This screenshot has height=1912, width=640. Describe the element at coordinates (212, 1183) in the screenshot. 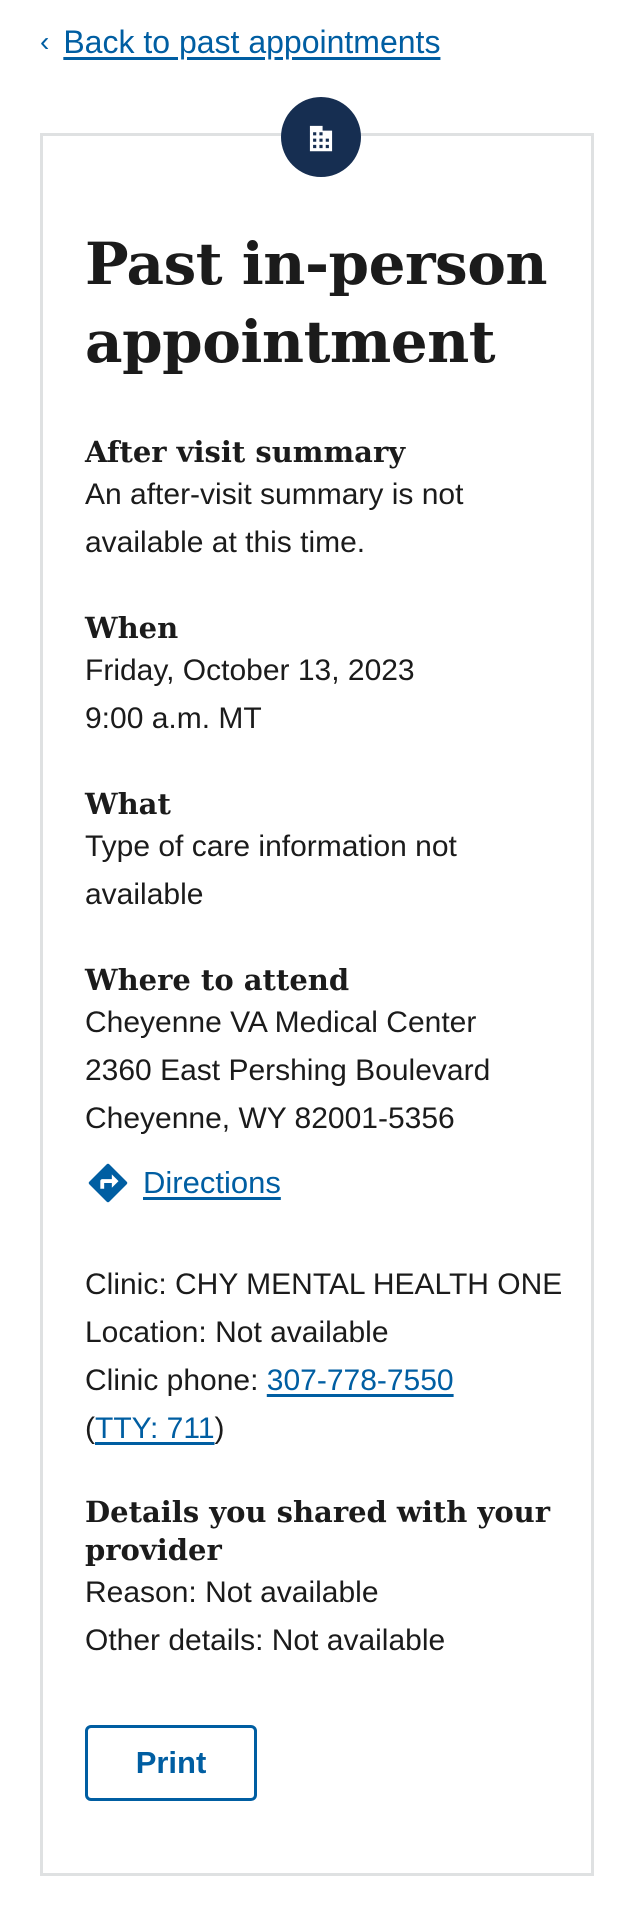

I see `directions-label: Directions` at that location.